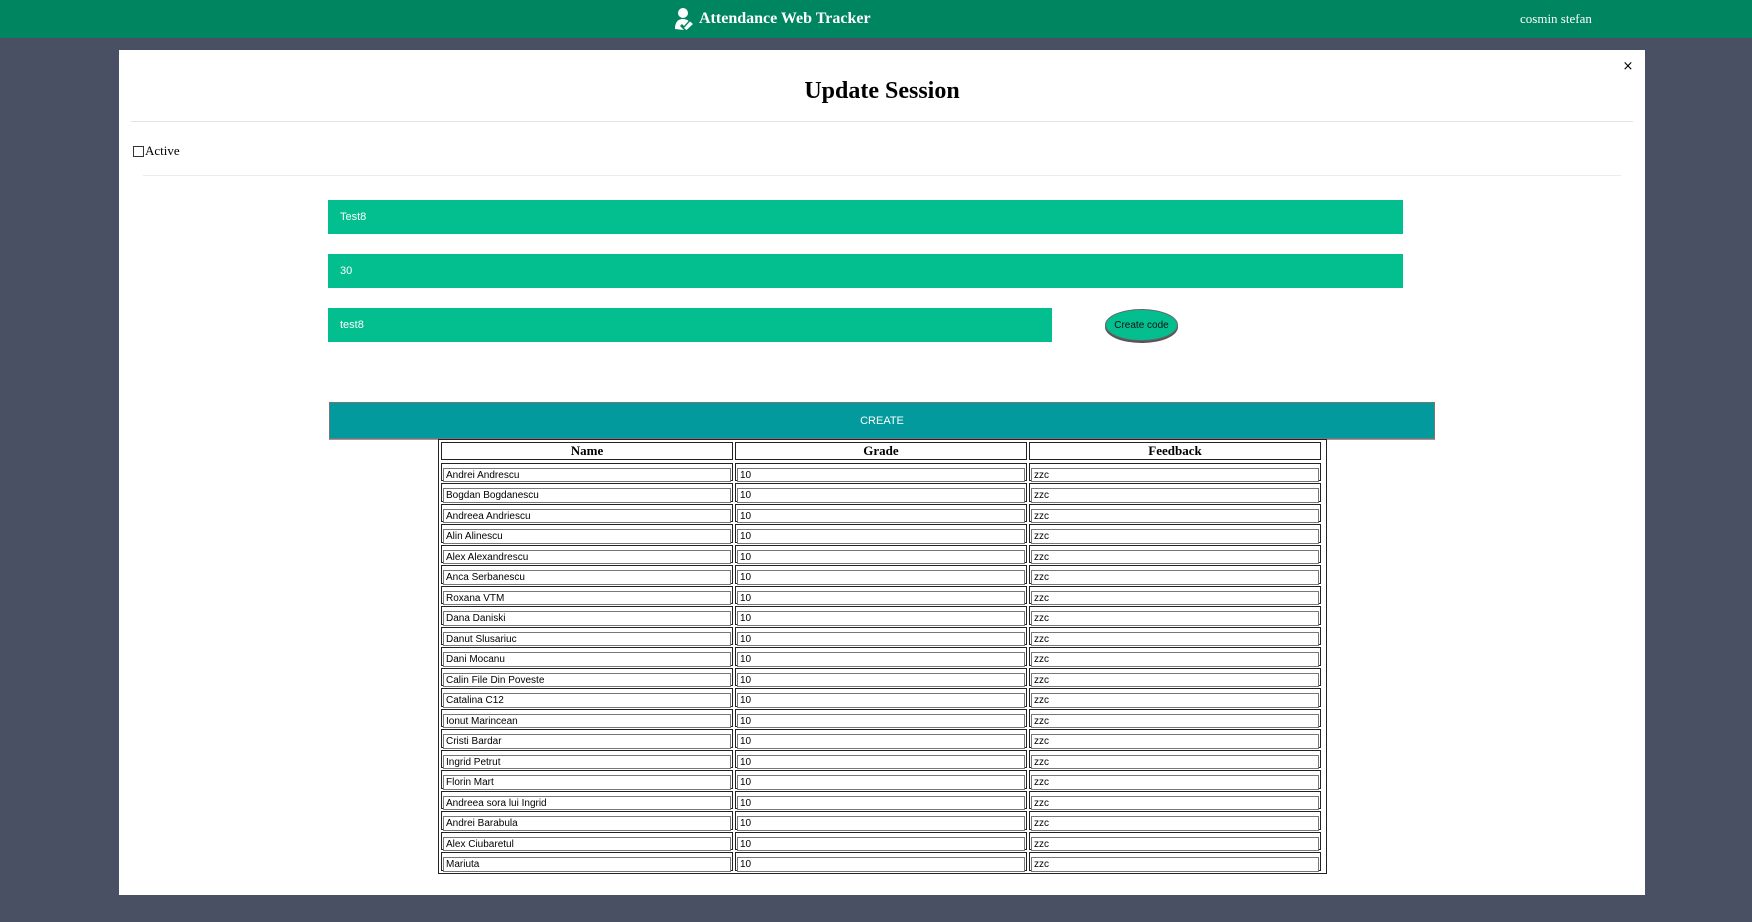  What do you see at coordinates (1141, 325) in the screenshot?
I see `create-code-button: Create code` at bounding box center [1141, 325].